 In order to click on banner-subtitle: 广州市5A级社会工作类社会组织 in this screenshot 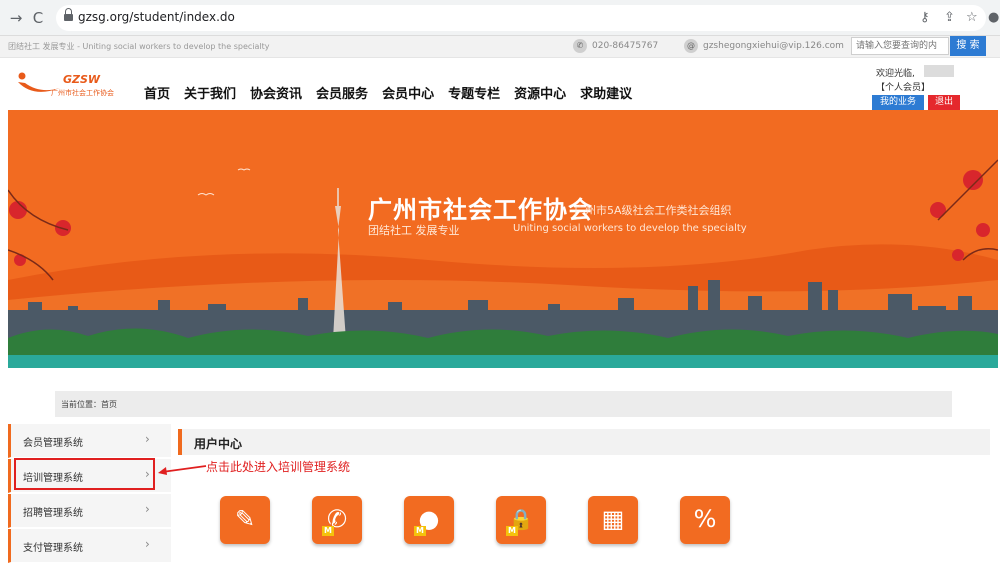, I will do `click(653, 210)`.